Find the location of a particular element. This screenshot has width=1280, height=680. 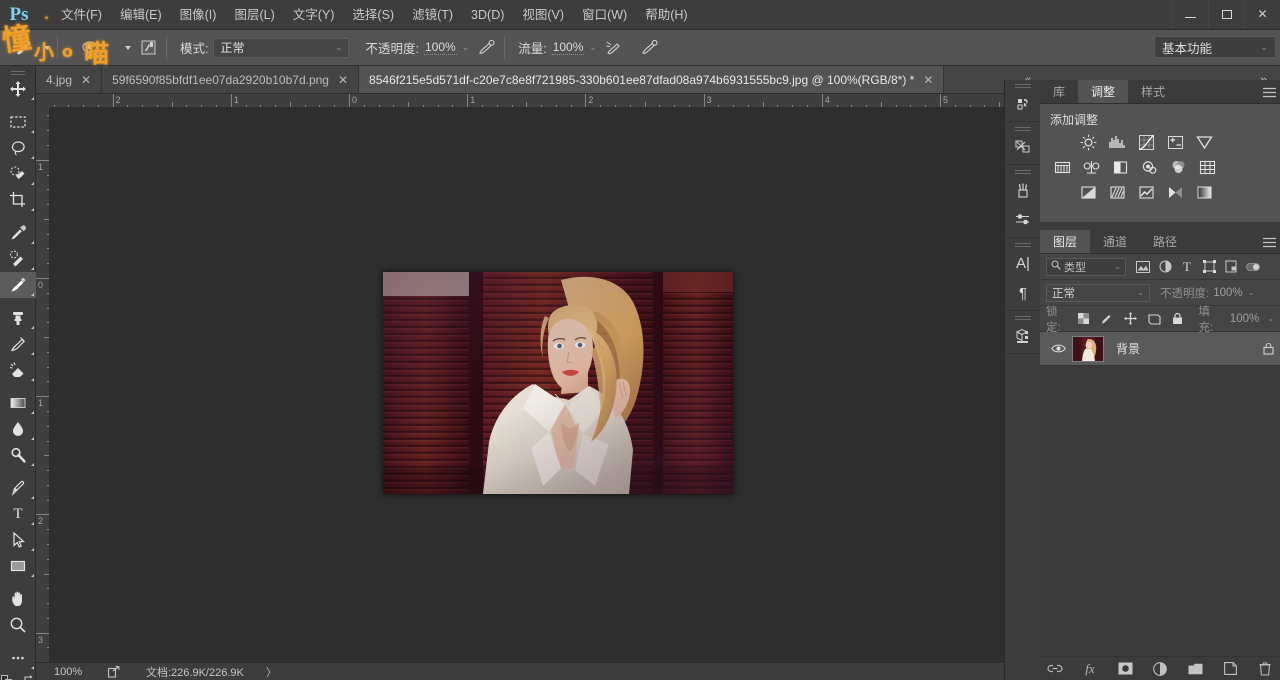

gradient-map-icon is located at coordinates (1204, 192).